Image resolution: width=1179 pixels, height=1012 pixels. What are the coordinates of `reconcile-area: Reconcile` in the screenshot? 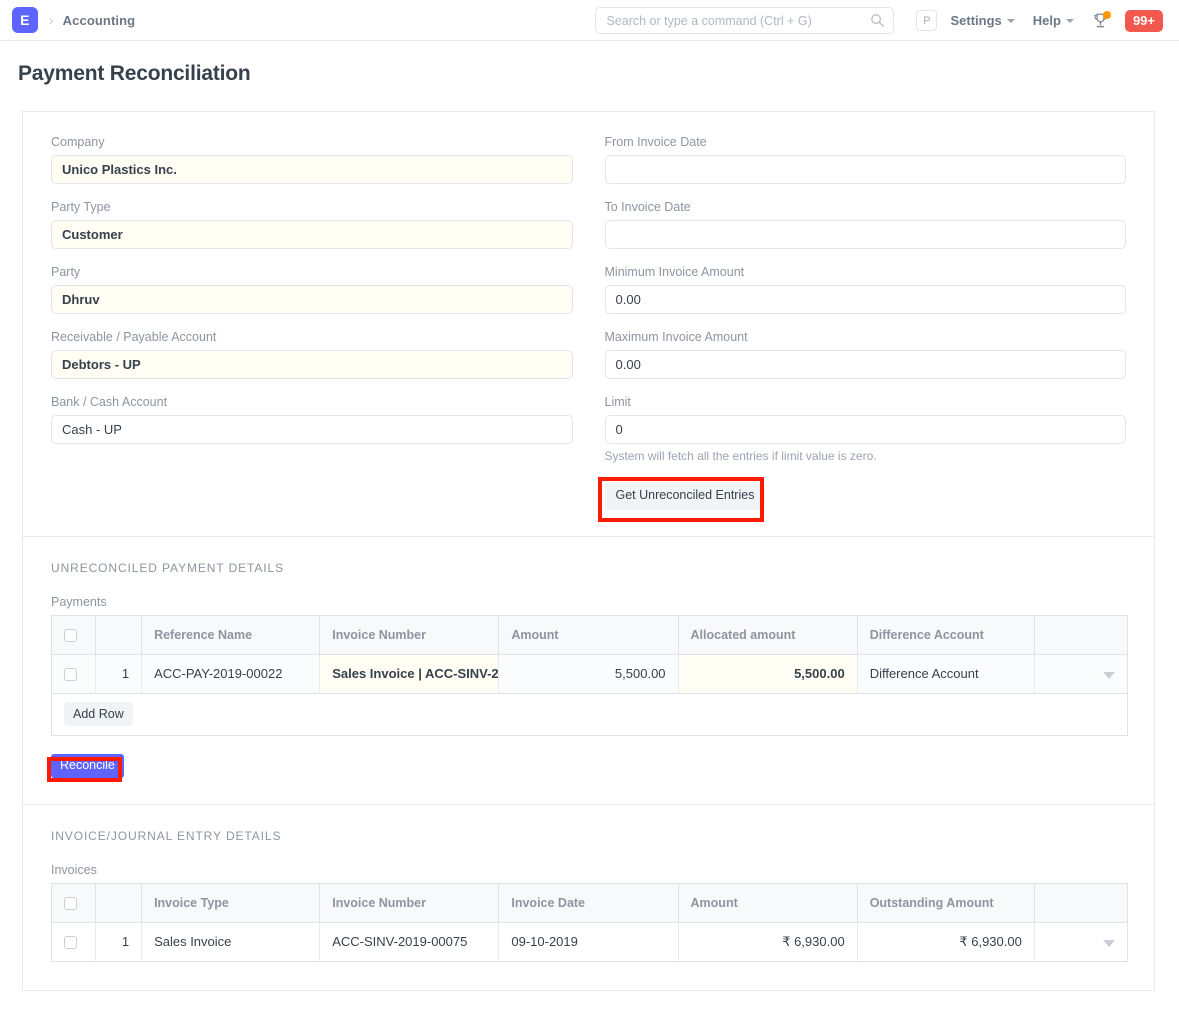 It's located at (588, 757).